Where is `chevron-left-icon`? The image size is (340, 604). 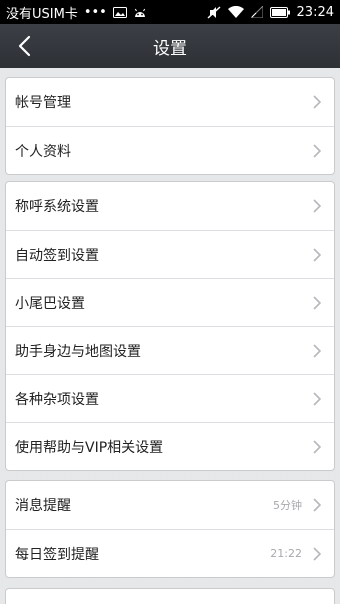
chevron-left-icon is located at coordinates (24, 46).